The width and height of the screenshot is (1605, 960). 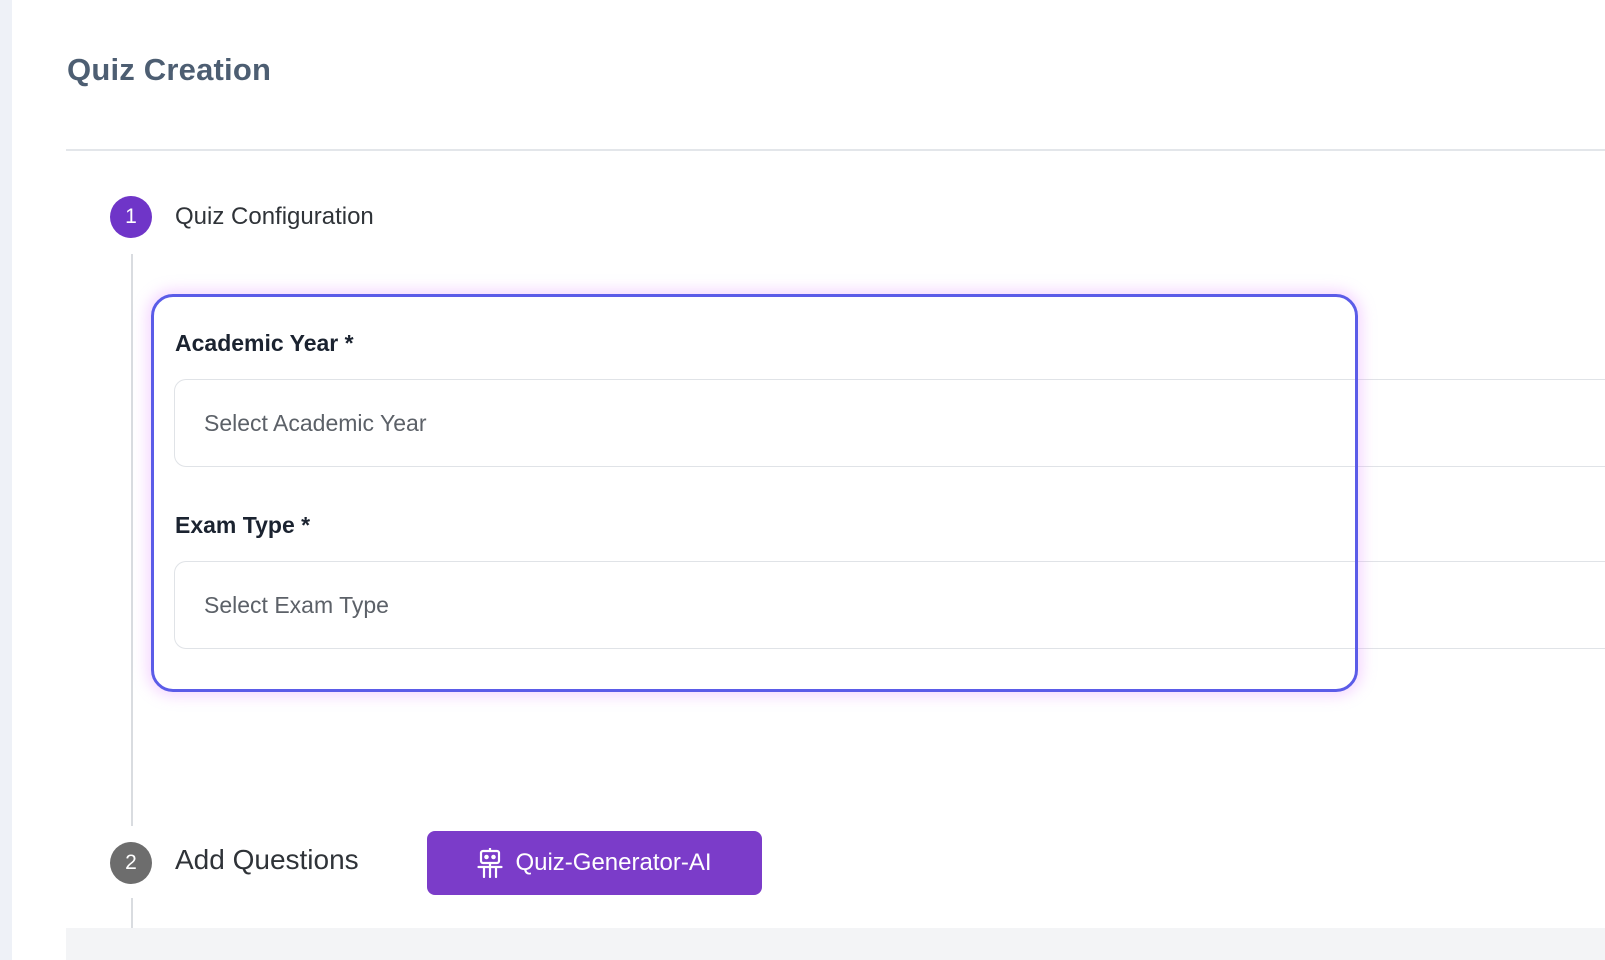 I want to click on step-1-number: 1, so click(x=131, y=217).